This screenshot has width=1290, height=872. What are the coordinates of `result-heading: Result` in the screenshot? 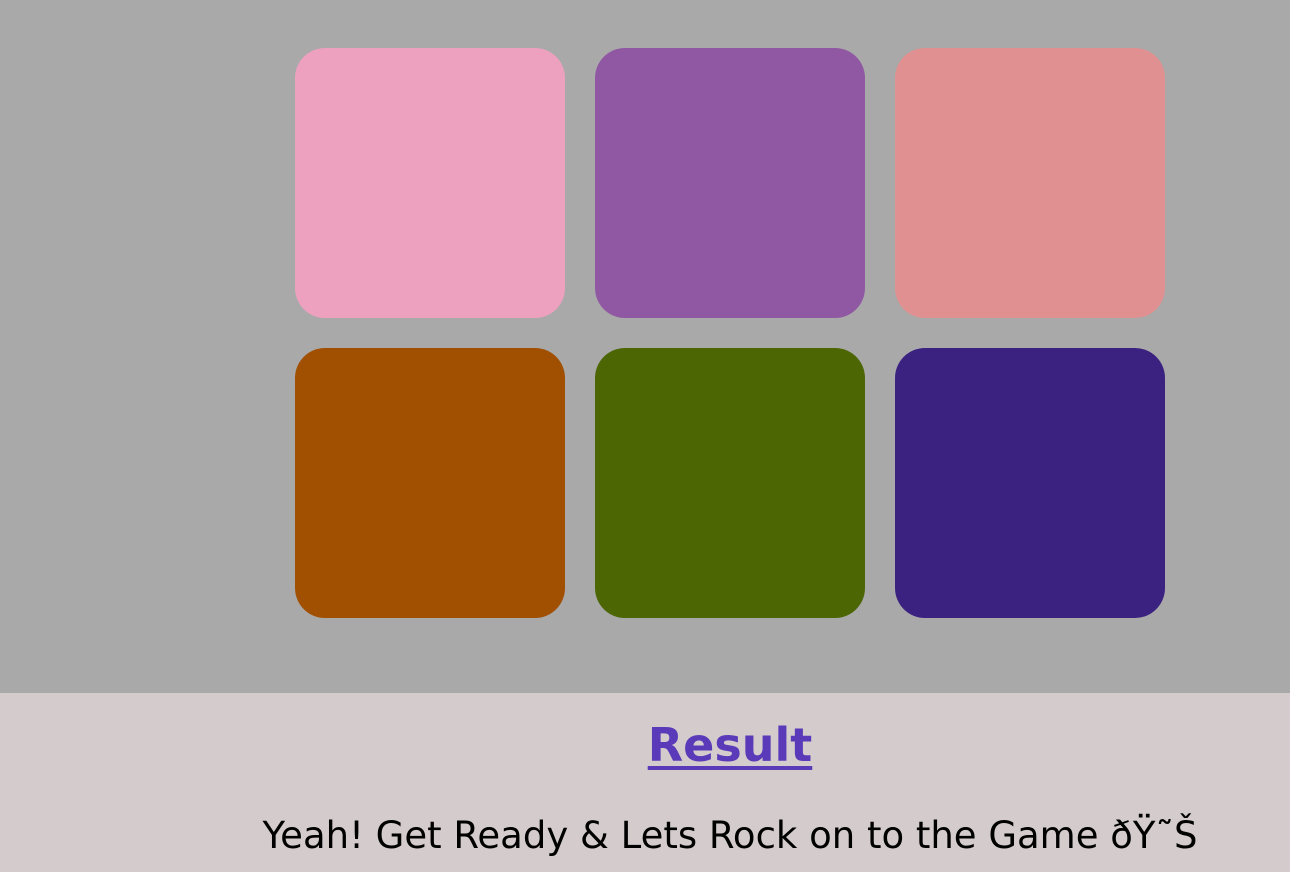 It's located at (730, 745).